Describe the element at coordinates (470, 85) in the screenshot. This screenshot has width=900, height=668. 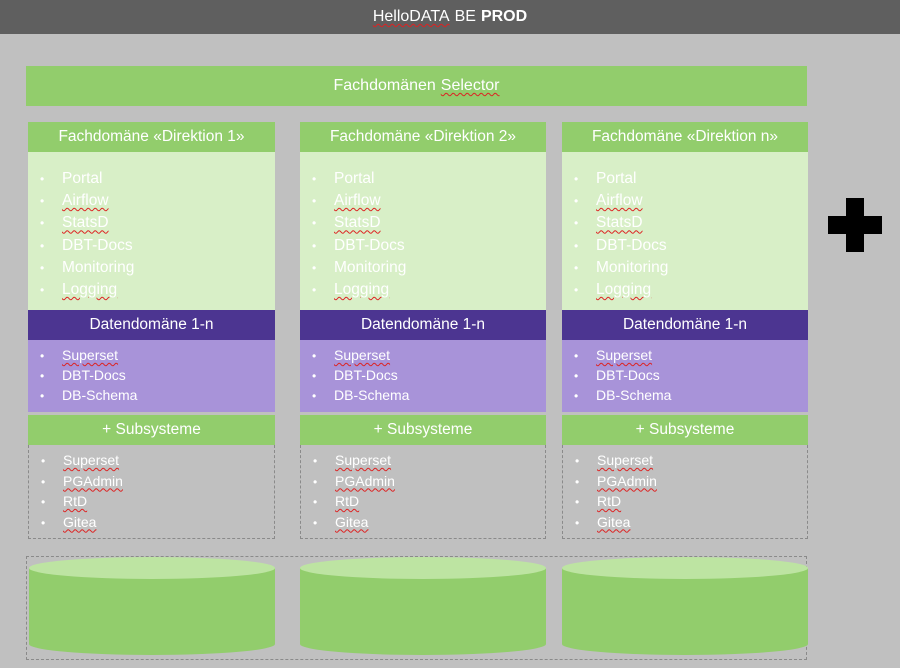
I see `selector-word: Selector` at that location.